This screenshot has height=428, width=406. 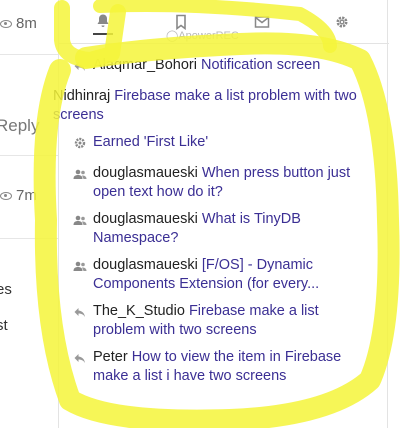 I want to click on activity-time-1: 8m, so click(x=18, y=23).